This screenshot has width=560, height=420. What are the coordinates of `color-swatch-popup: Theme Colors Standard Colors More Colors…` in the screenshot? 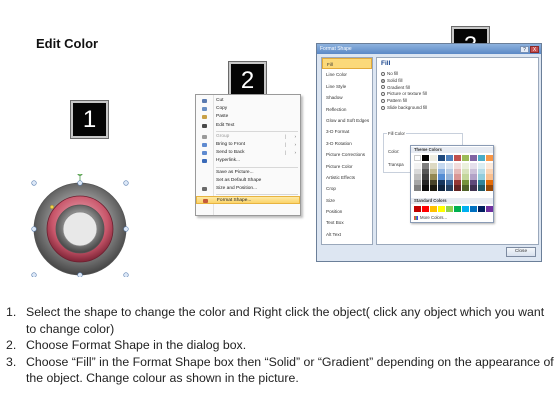 It's located at (452, 184).